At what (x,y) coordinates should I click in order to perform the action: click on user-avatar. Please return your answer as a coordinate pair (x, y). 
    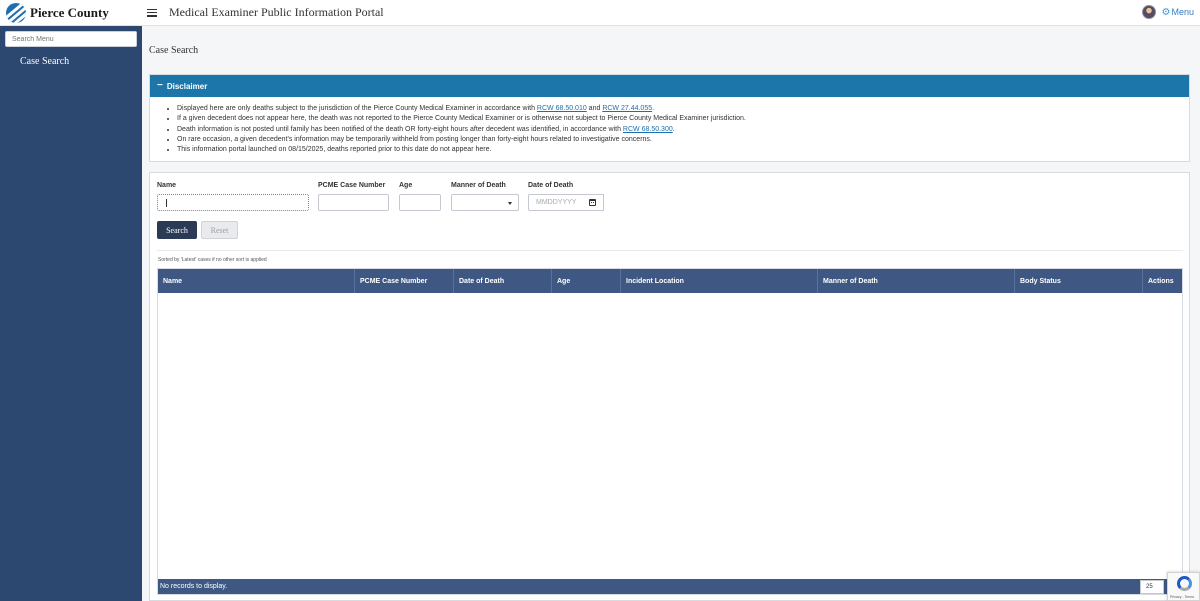
    Looking at the image, I should click on (1148, 12).